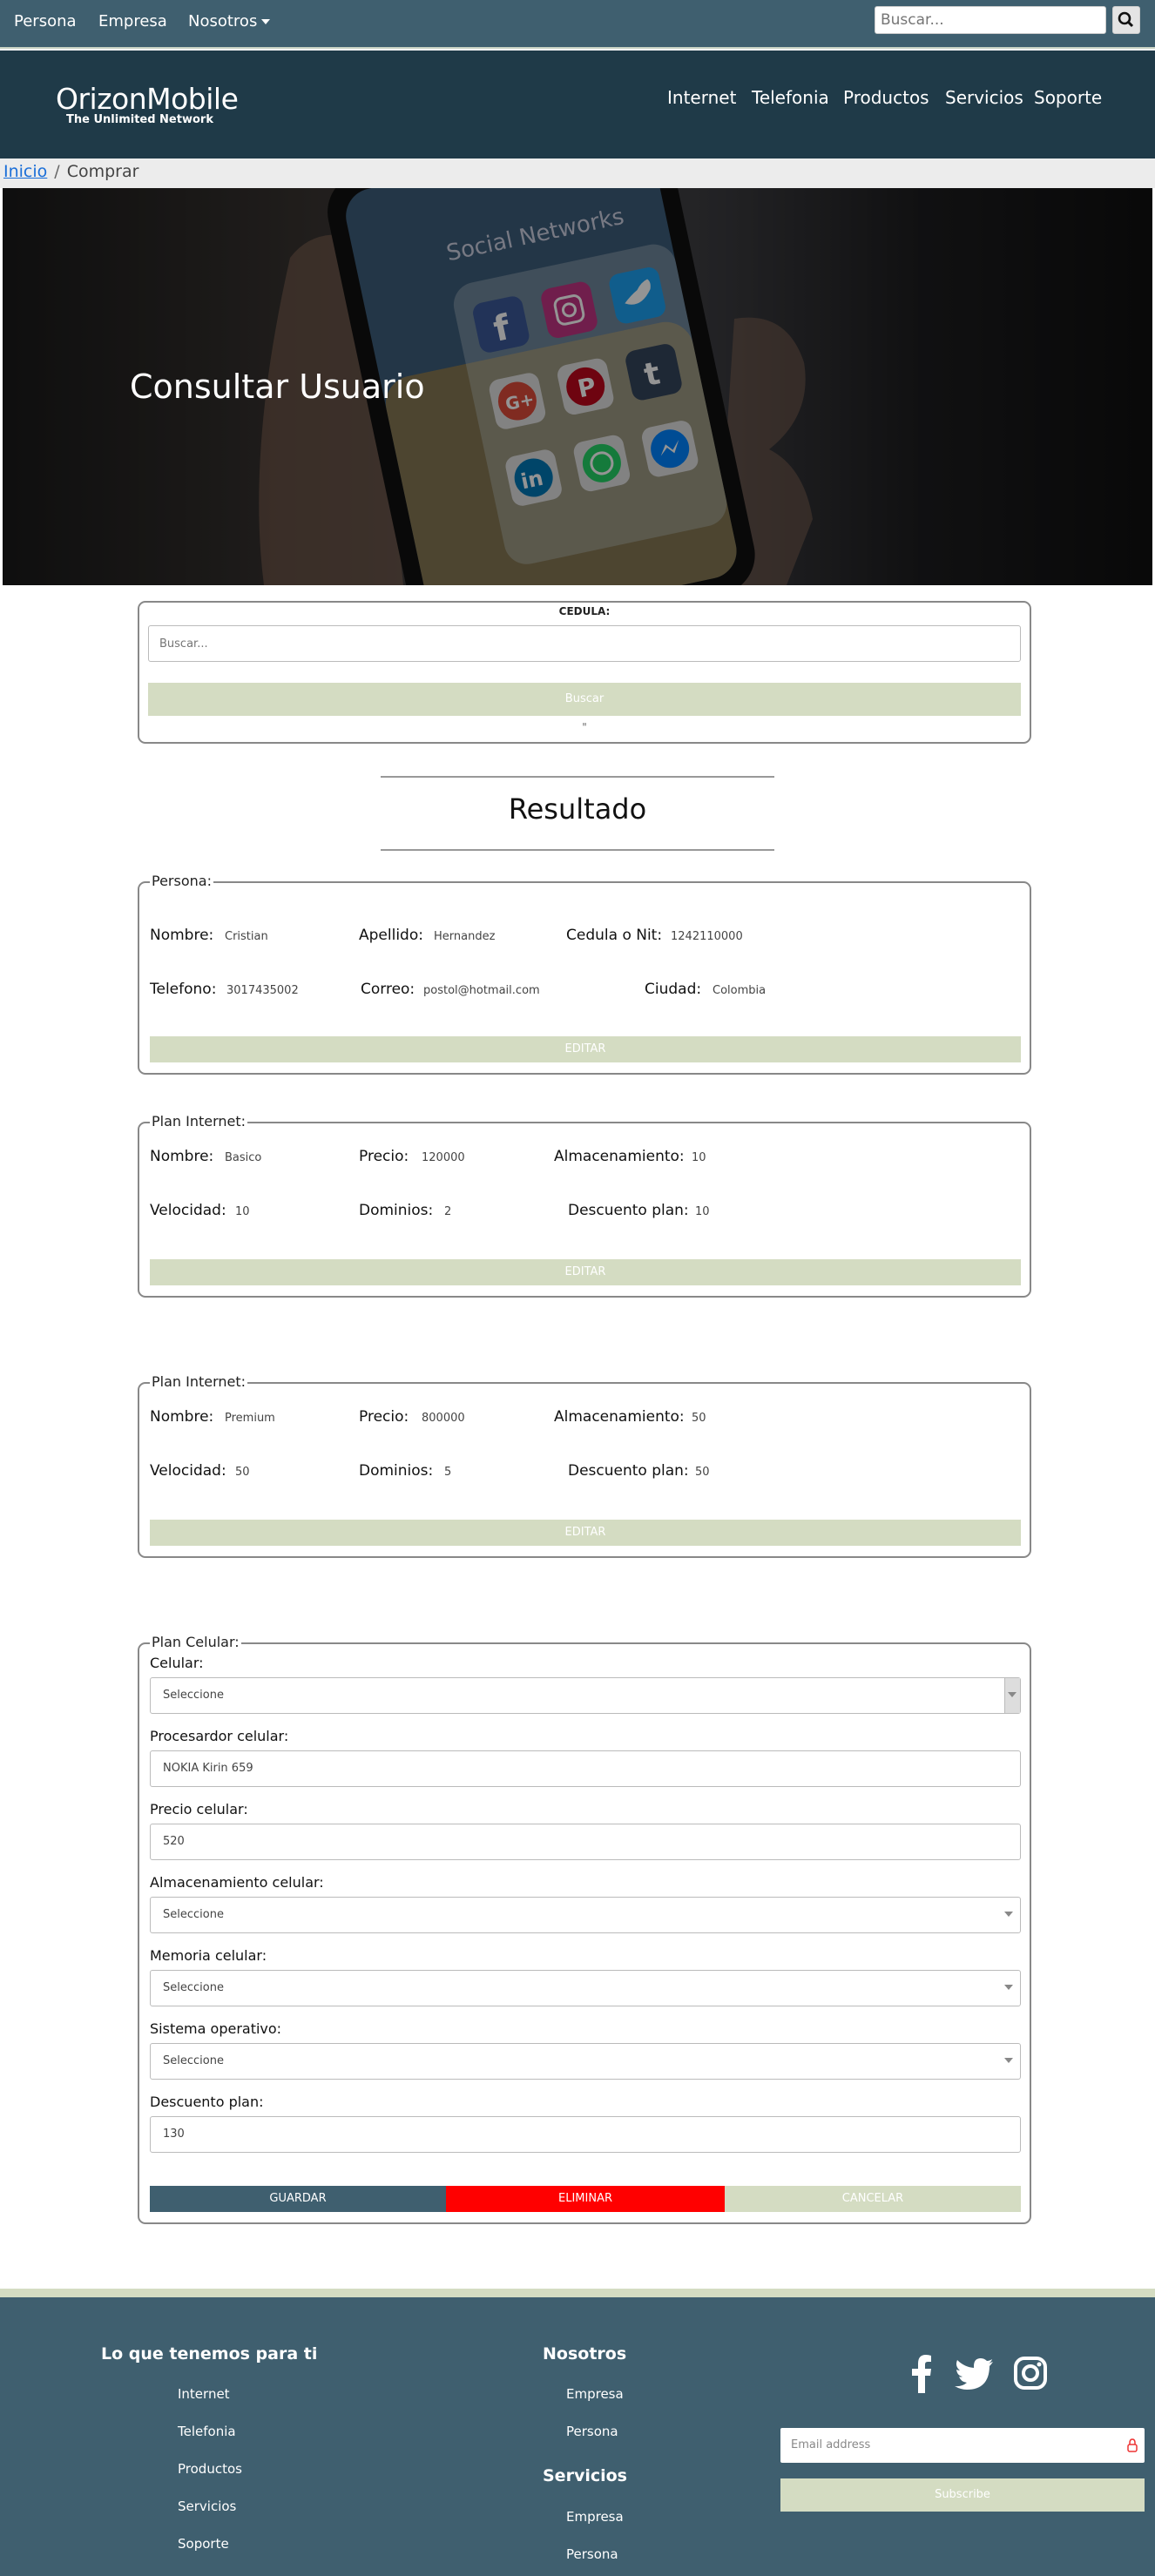  Describe the element at coordinates (1068, 97) in the screenshot. I see `nav-soporte: Soporte` at that location.